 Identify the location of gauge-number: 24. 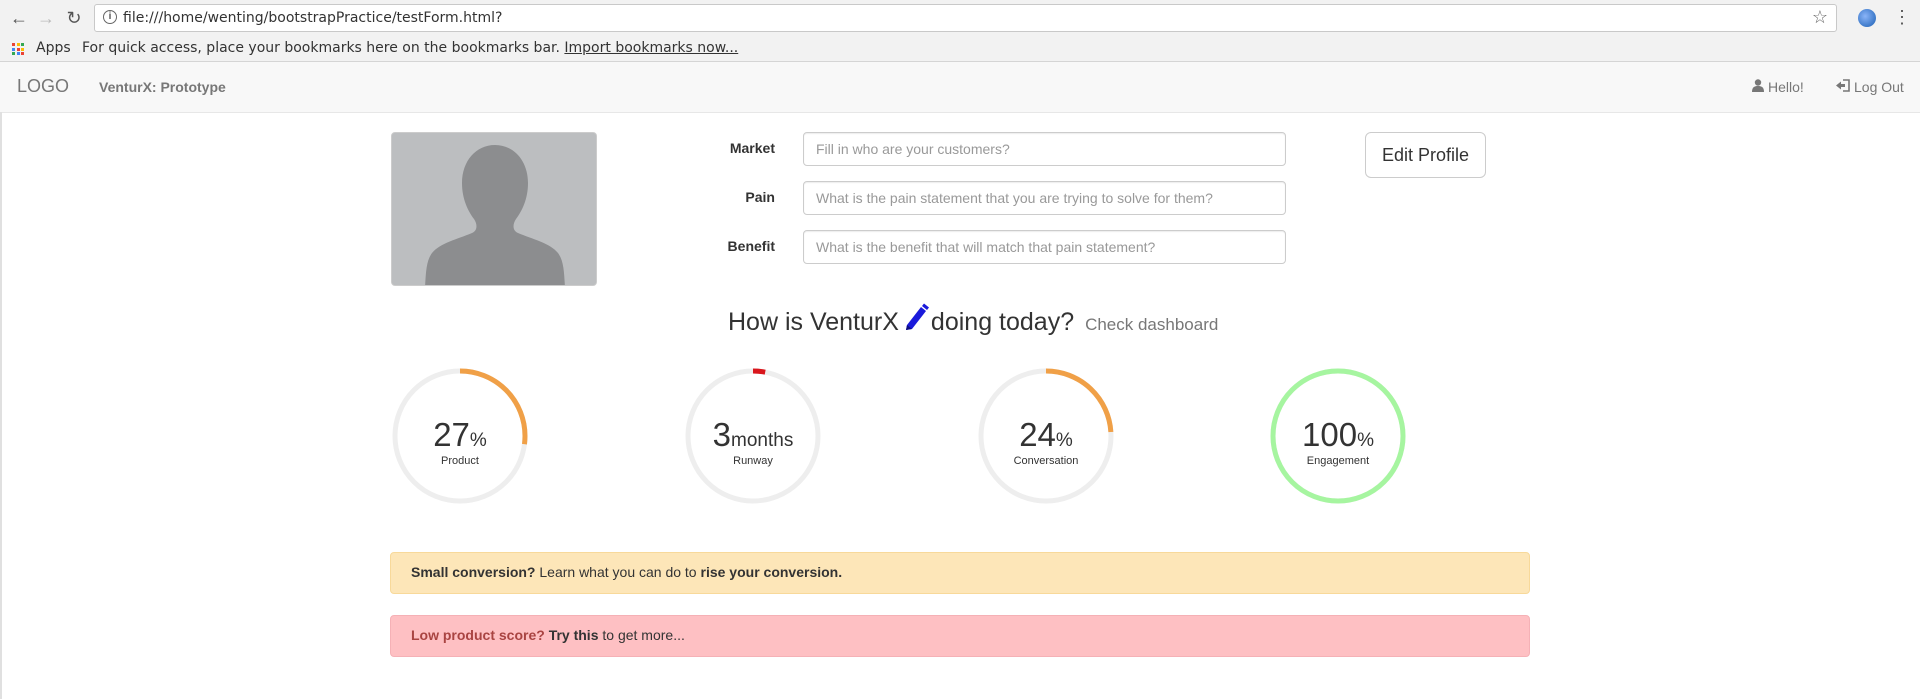
(1037, 434).